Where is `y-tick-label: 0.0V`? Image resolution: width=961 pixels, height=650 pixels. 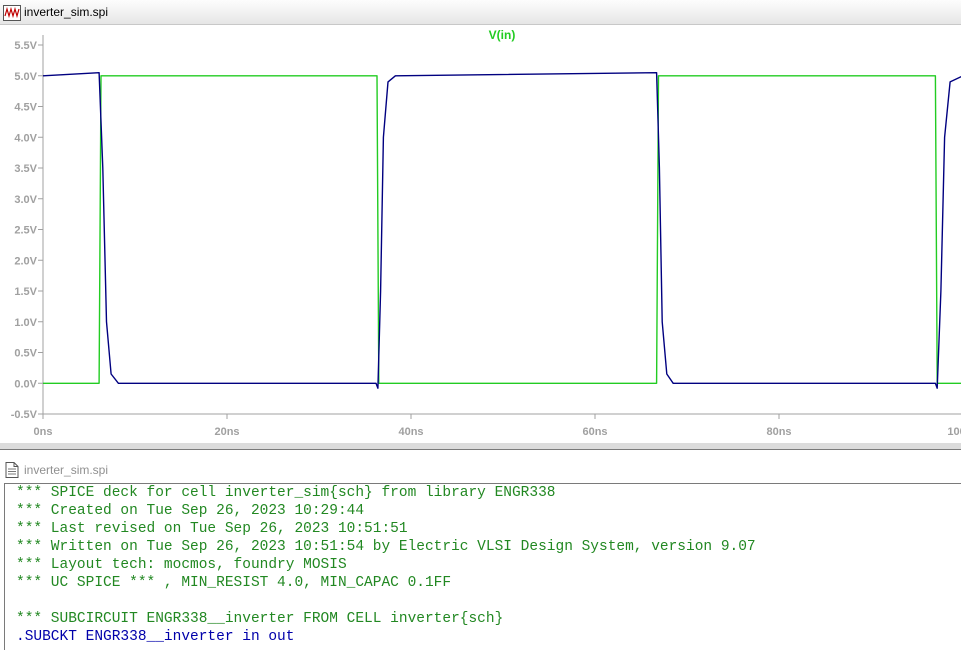 y-tick-label: 0.0V is located at coordinates (25, 384).